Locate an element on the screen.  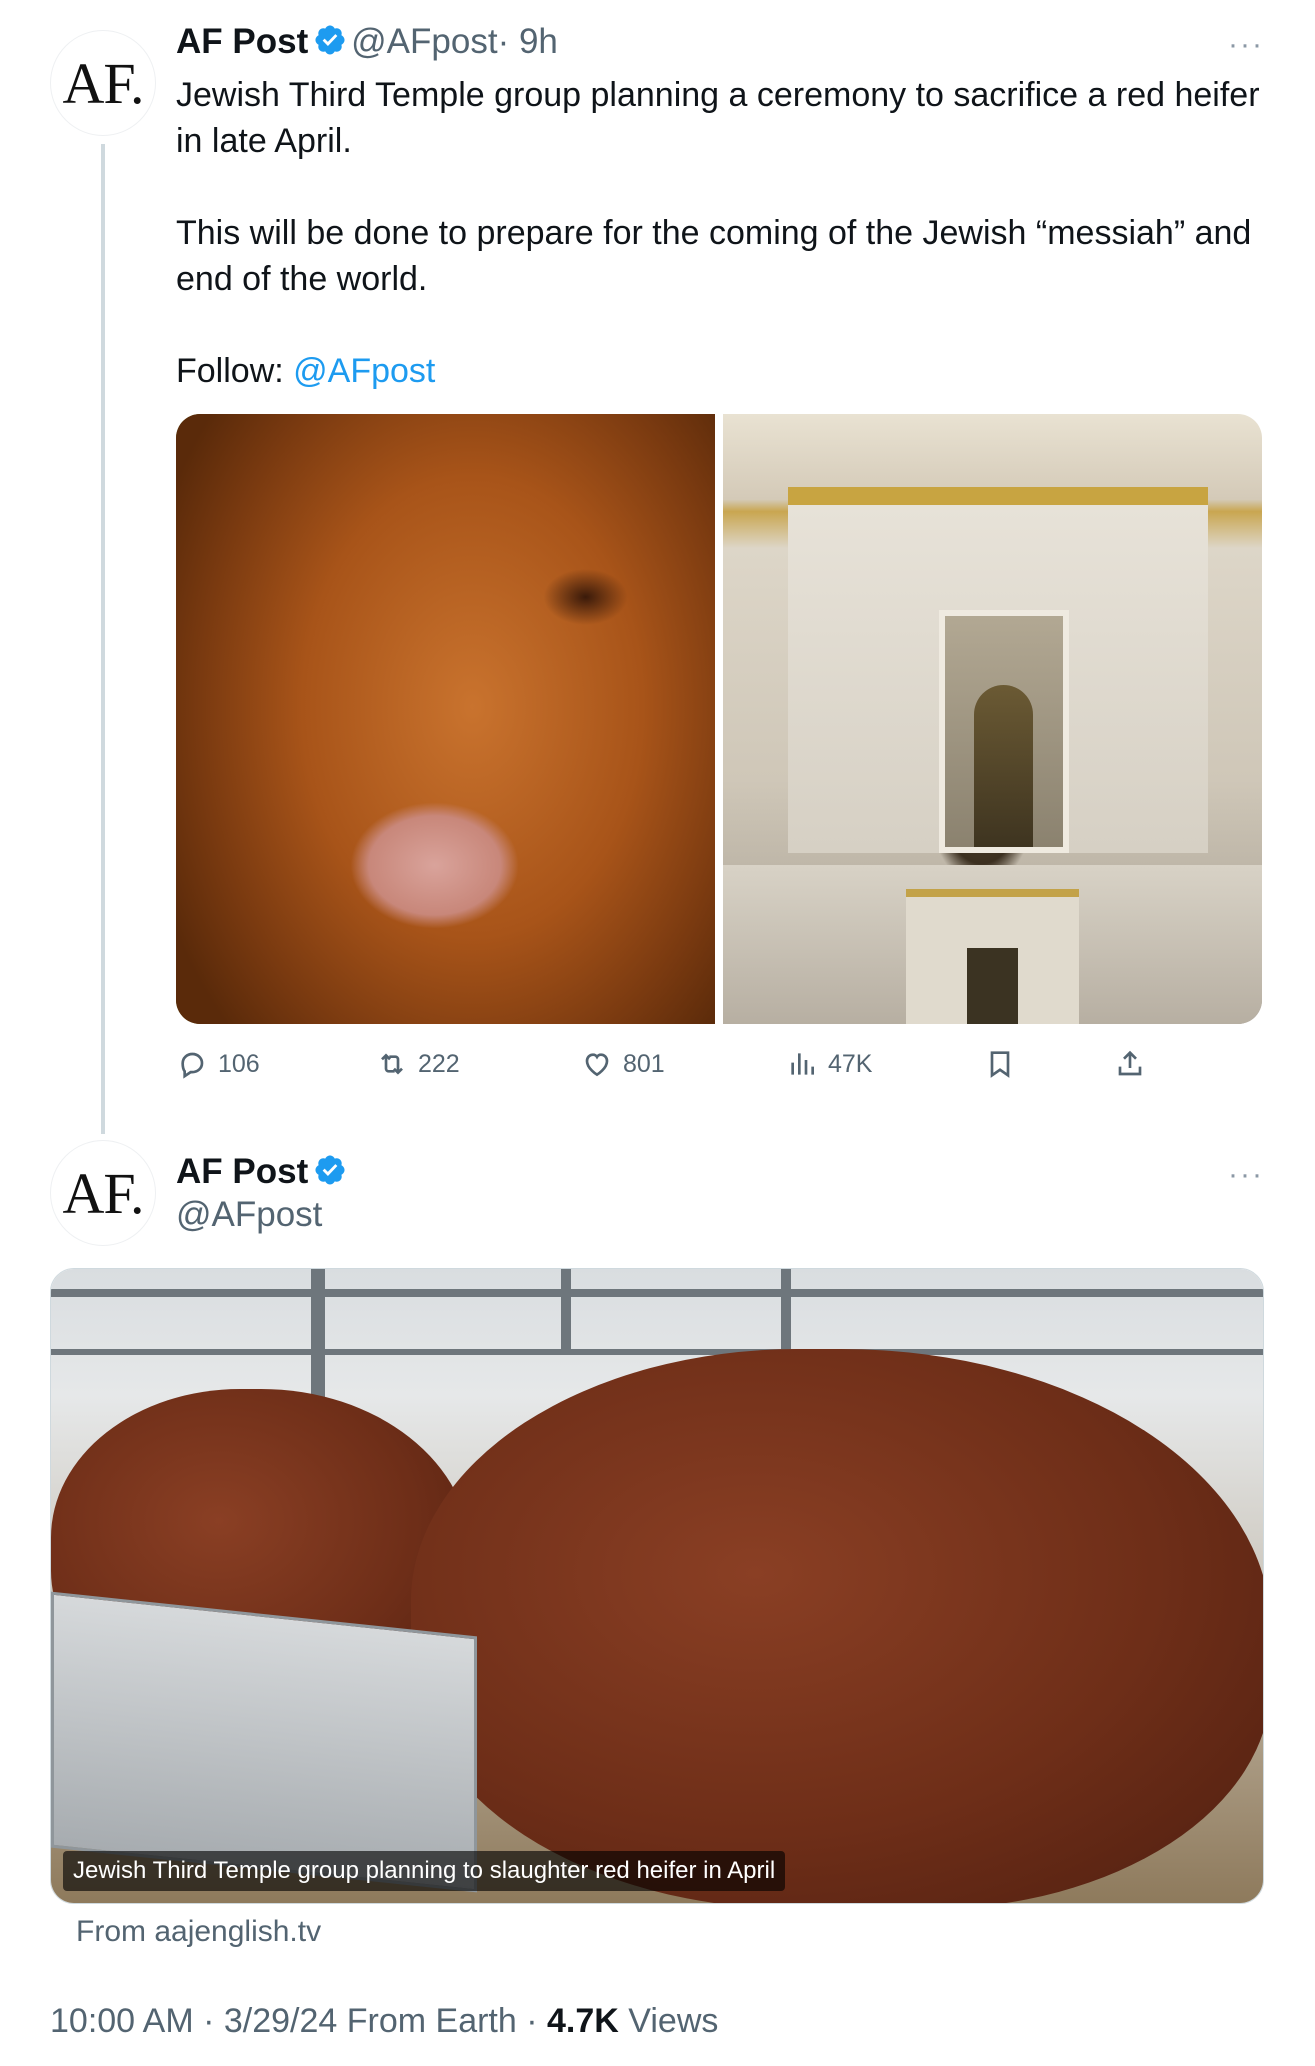
temple-gate is located at coordinates (992, 956).